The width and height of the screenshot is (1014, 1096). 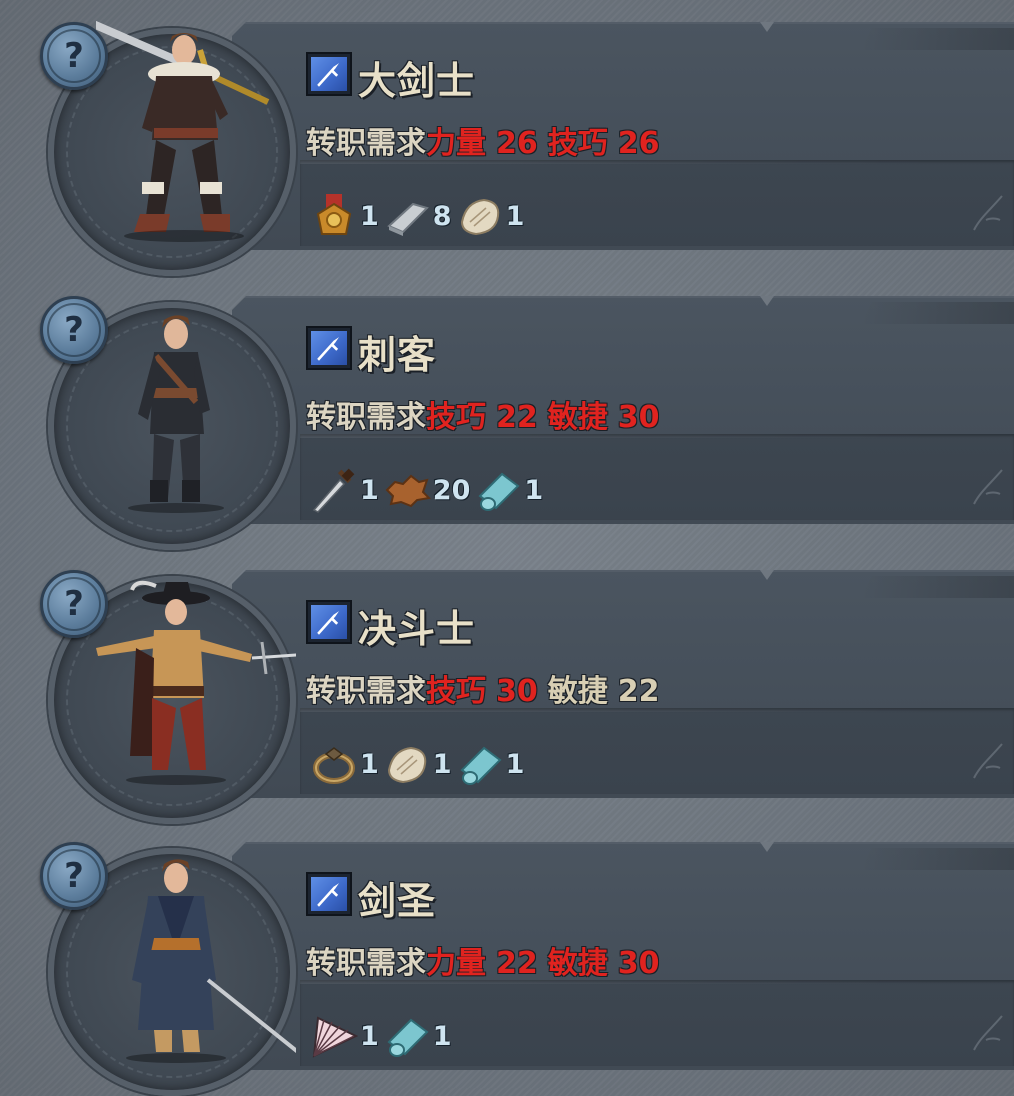 I want to click on whetstone-icon, so click(x=407, y=219).